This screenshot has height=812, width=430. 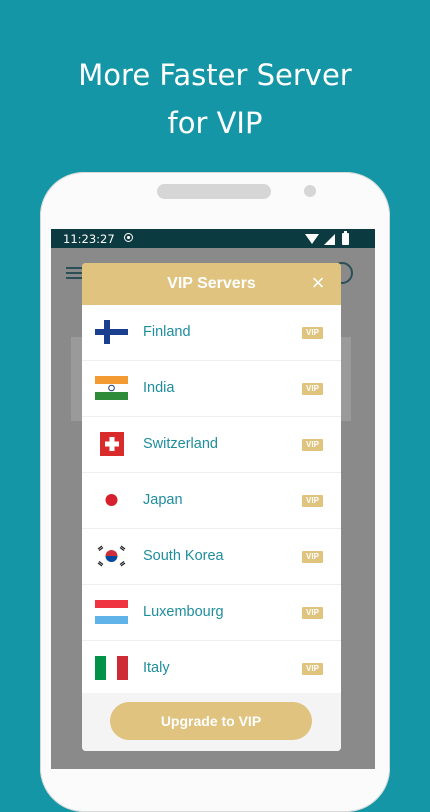 I want to click on country-name: South Korea, so click(x=183, y=556).